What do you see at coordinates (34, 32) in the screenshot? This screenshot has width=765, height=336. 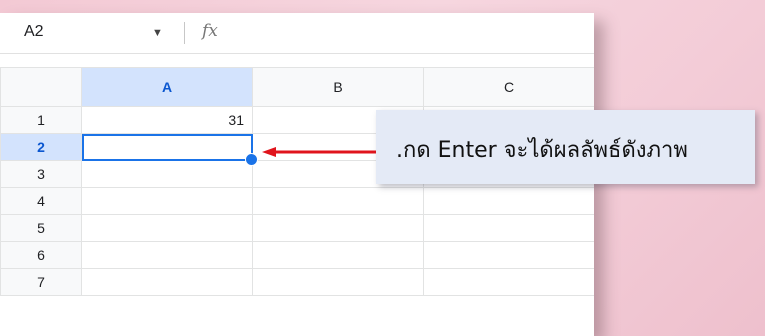 I see `name-box: A2` at bounding box center [34, 32].